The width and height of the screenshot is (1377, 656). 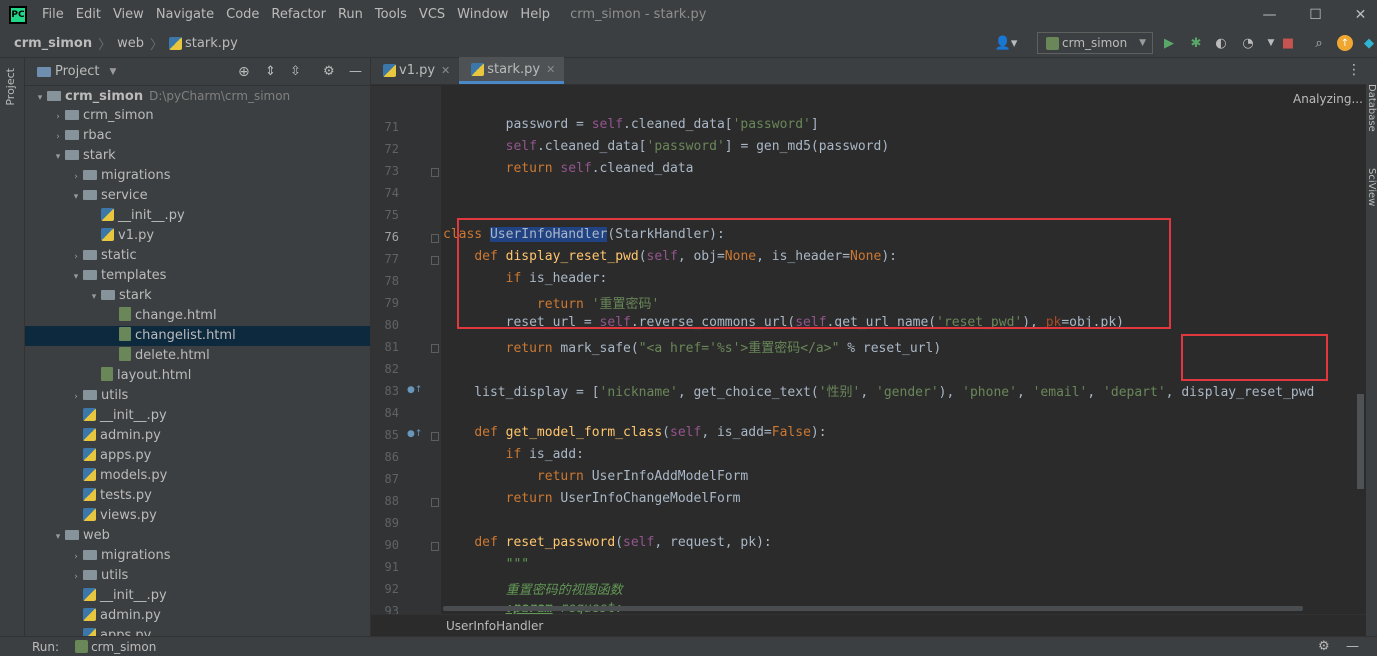 I want to click on code-line: 重置密码的视图函数, so click(x=533, y=588).